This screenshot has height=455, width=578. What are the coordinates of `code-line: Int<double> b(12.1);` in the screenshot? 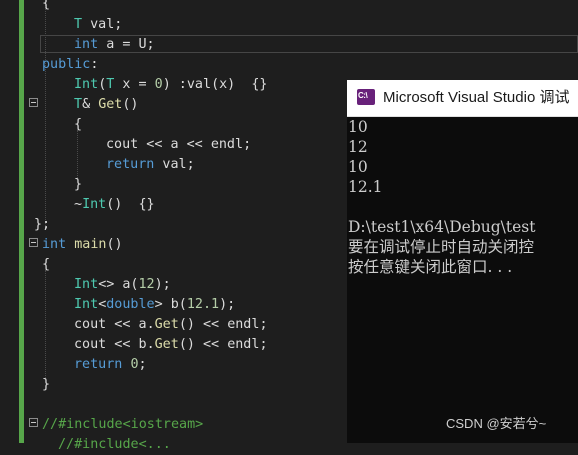 It's located at (154, 305).